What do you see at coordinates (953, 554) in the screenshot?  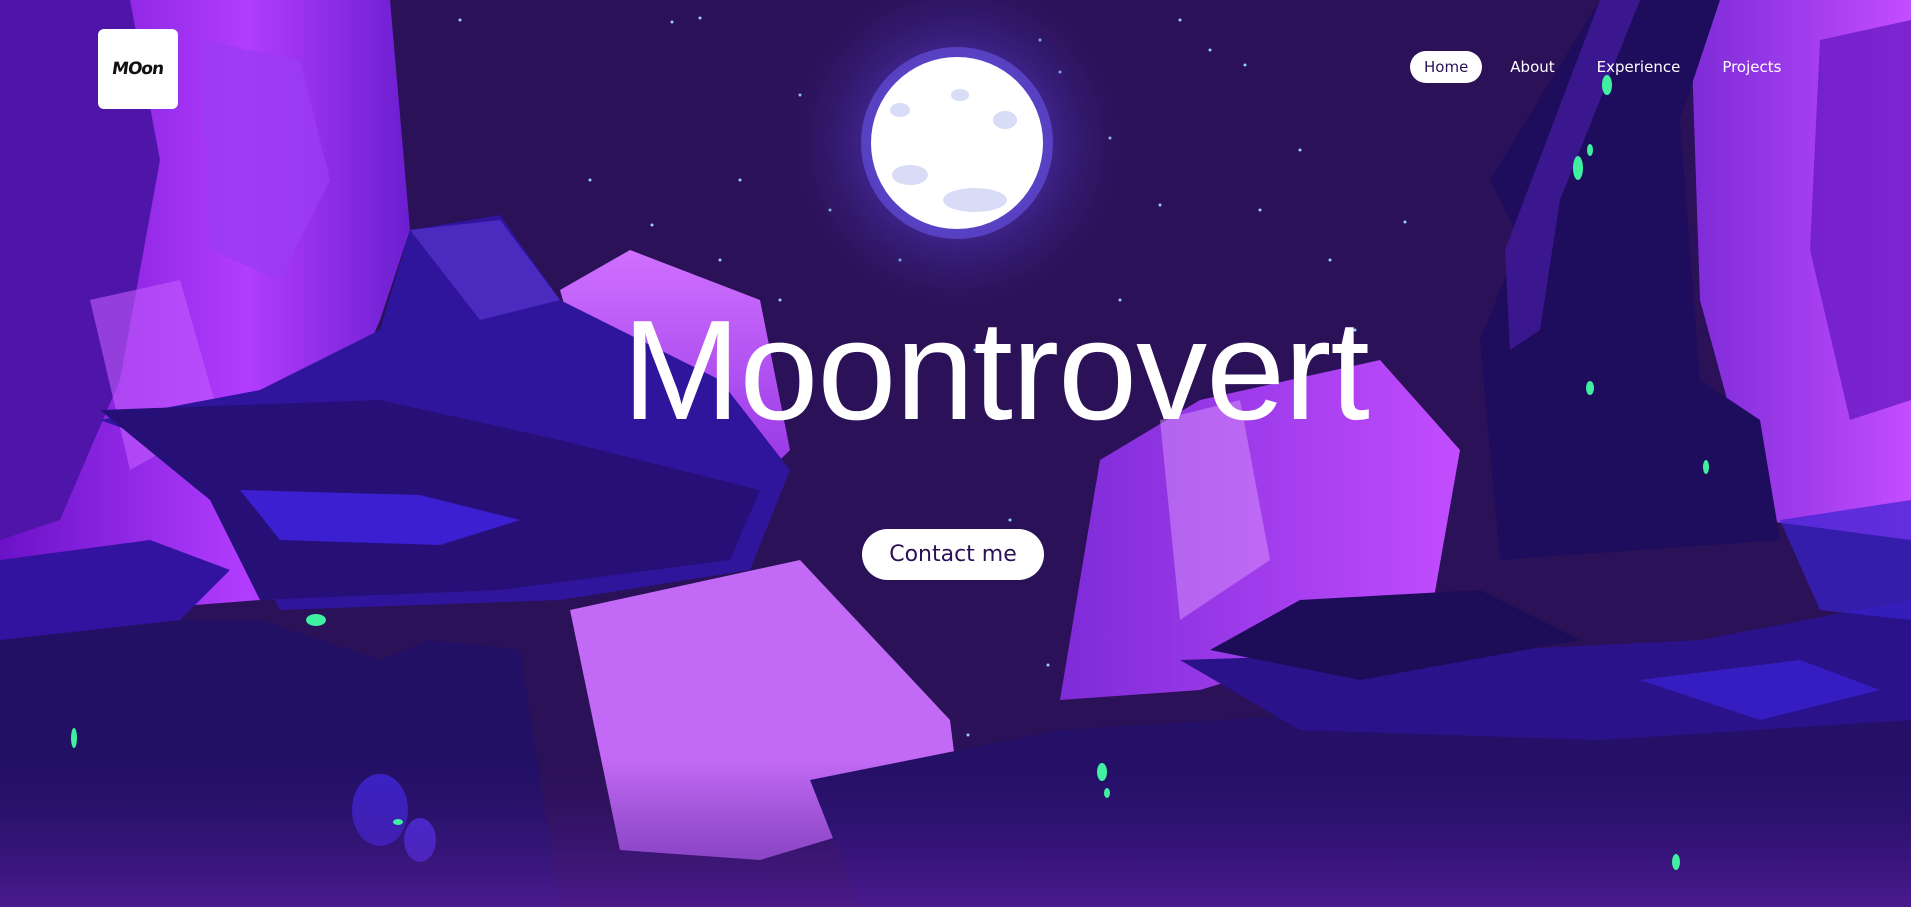 I see `contact-me-button: Contact me` at bounding box center [953, 554].